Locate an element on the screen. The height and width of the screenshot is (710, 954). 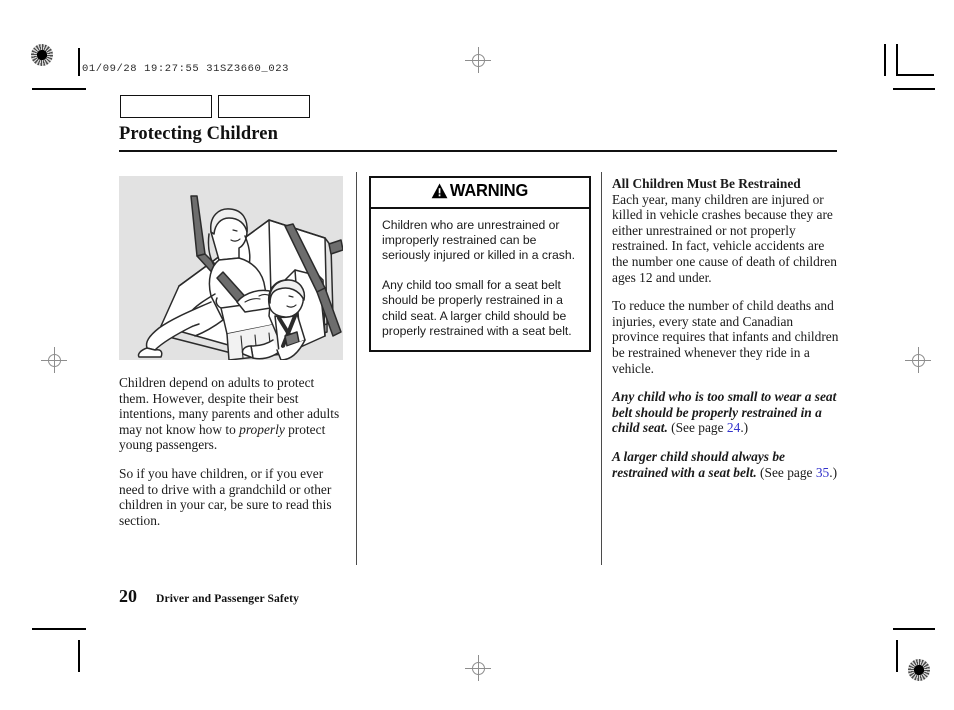
page-footer: 20 Driver and Passenger Safety is located at coordinates (209, 596).